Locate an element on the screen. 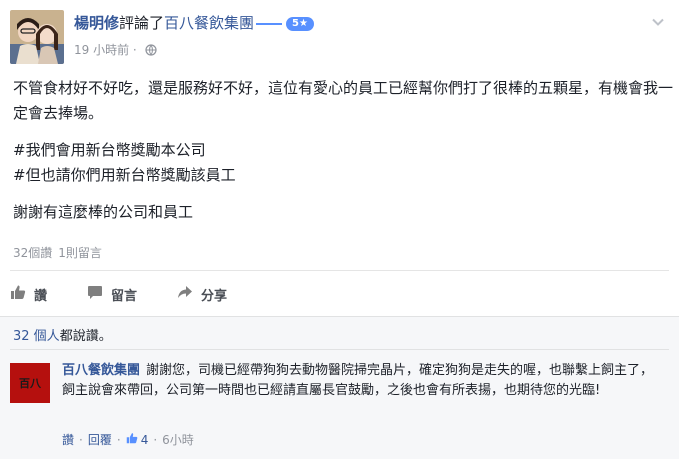  comment-button: 留言 is located at coordinates (112, 294).